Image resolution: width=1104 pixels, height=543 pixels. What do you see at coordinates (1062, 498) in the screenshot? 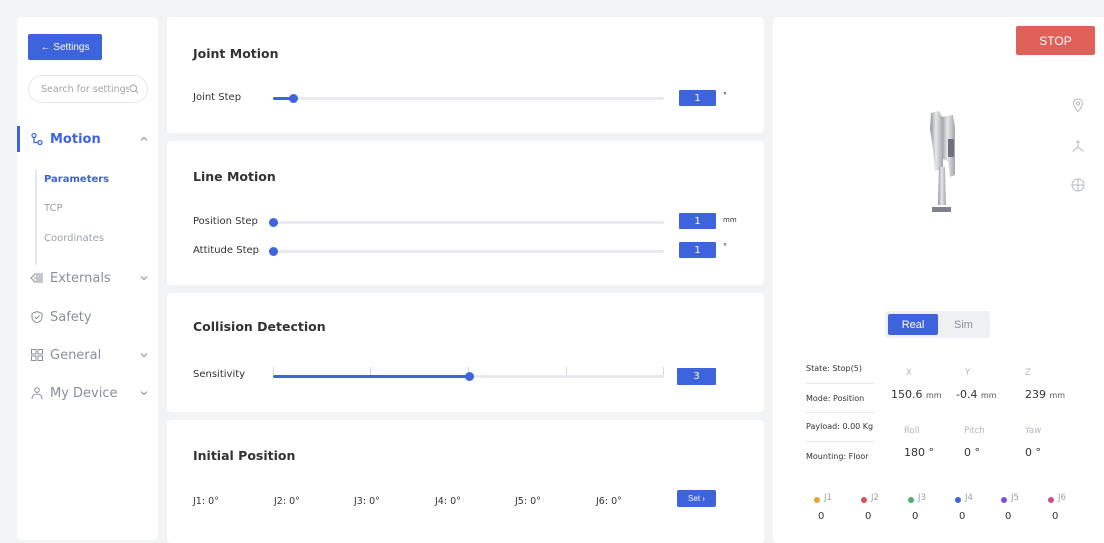
I see `joint-label: J6` at bounding box center [1062, 498].